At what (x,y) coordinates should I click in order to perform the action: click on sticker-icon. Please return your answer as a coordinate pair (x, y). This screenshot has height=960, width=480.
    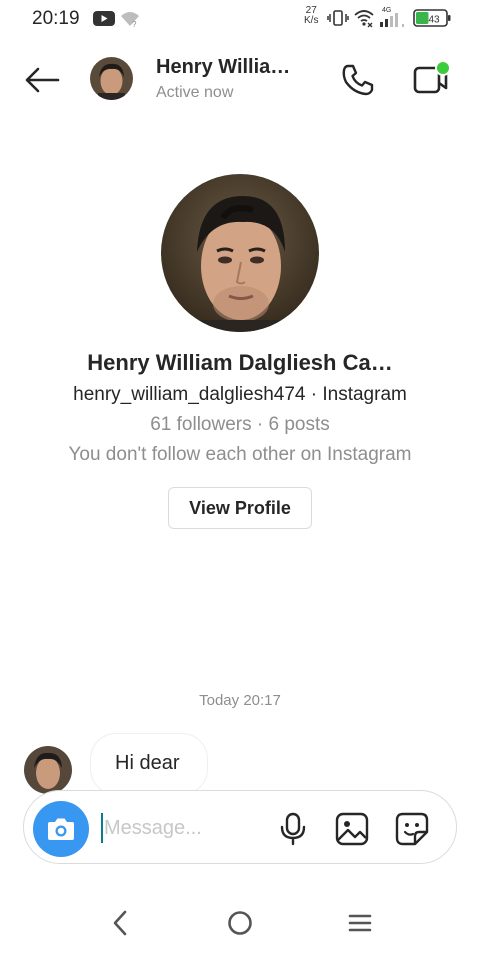
    Looking at the image, I should click on (412, 829).